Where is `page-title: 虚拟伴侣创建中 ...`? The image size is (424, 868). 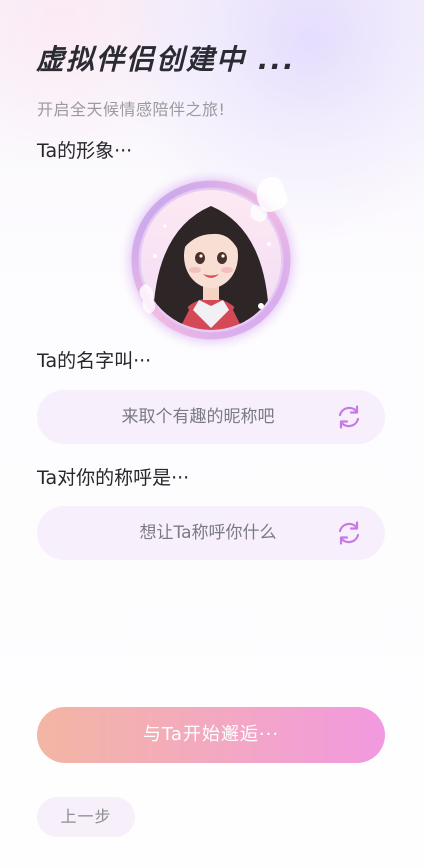
page-title: 虚拟伴侣创建中 ... is located at coordinates (166, 59).